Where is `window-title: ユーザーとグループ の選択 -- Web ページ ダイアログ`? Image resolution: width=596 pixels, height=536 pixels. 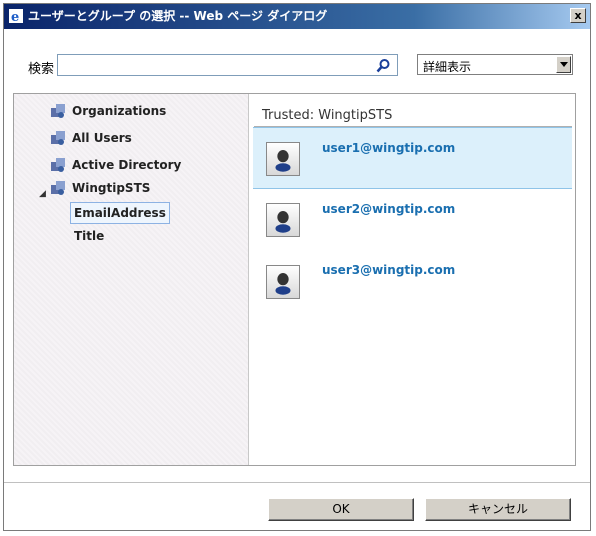
window-title: ユーザーとグループ の選択 -- Web ページ ダイアログ is located at coordinates (178, 16).